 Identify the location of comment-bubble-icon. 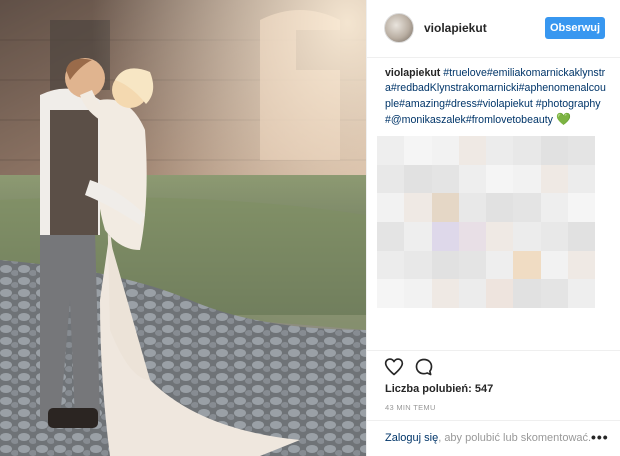
(424, 367).